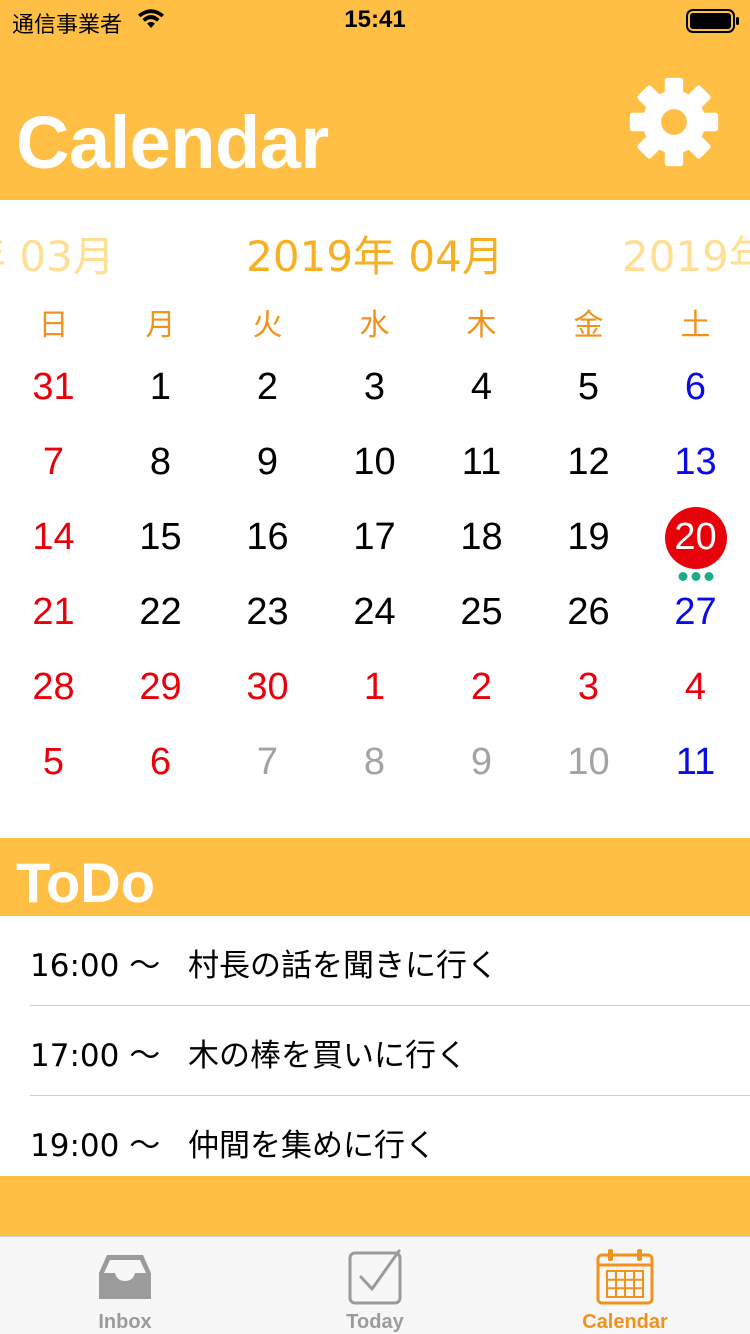  What do you see at coordinates (267, 537) in the screenshot?
I see `day-cell: 16` at bounding box center [267, 537].